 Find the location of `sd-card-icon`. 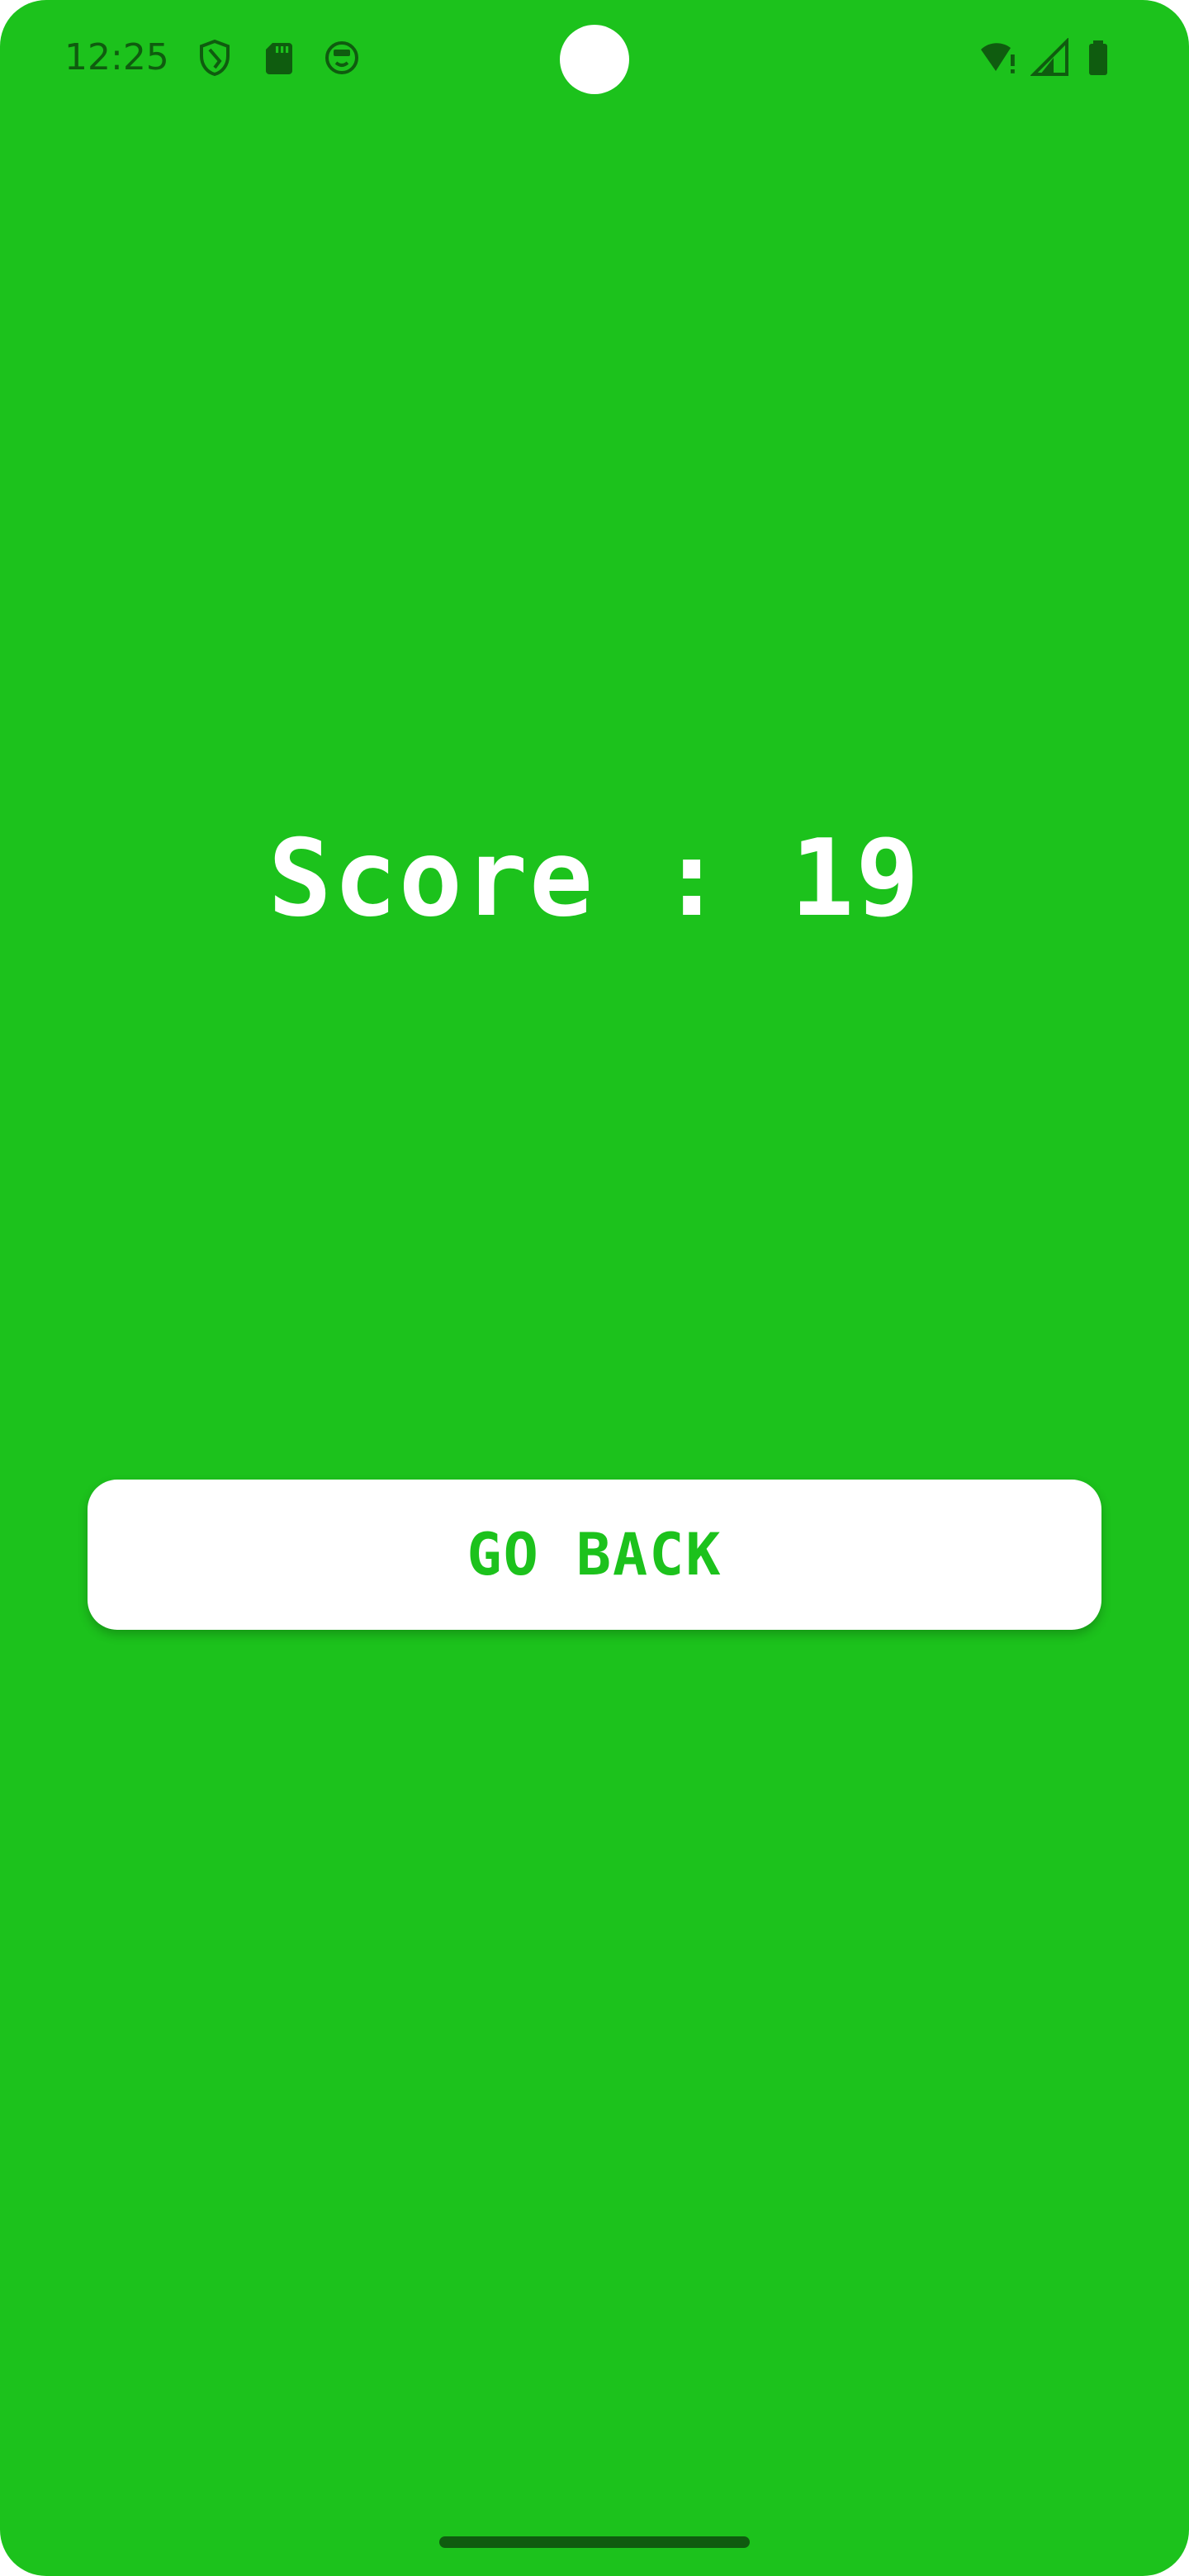

sd-card-icon is located at coordinates (279, 58).